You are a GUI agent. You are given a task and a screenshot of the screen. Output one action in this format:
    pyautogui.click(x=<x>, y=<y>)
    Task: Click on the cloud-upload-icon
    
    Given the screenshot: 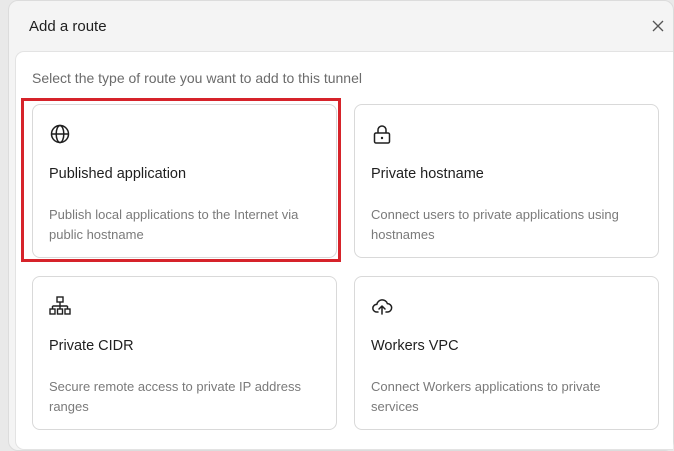 What is the action you would take?
    pyautogui.click(x=382, y=306)
    